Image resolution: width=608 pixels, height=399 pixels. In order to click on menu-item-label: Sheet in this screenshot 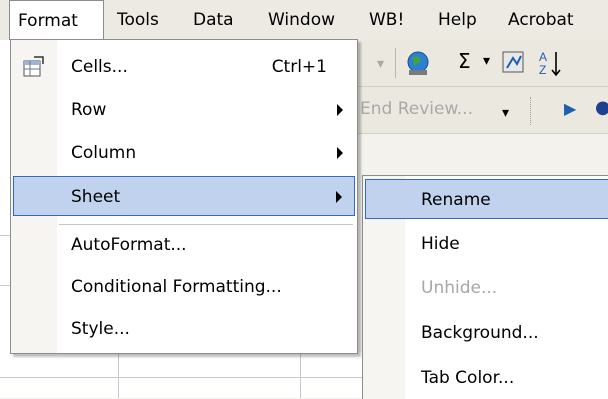, I will do `click(96, 197)`.